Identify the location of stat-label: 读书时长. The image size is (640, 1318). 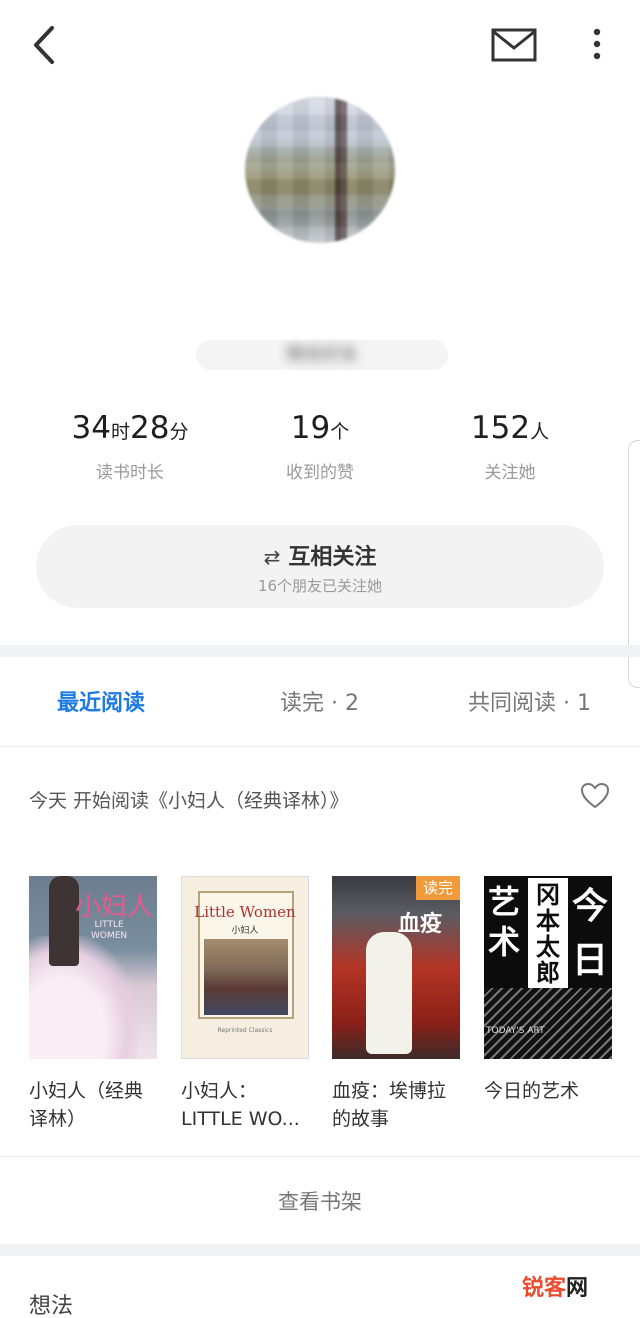
(130, 473).